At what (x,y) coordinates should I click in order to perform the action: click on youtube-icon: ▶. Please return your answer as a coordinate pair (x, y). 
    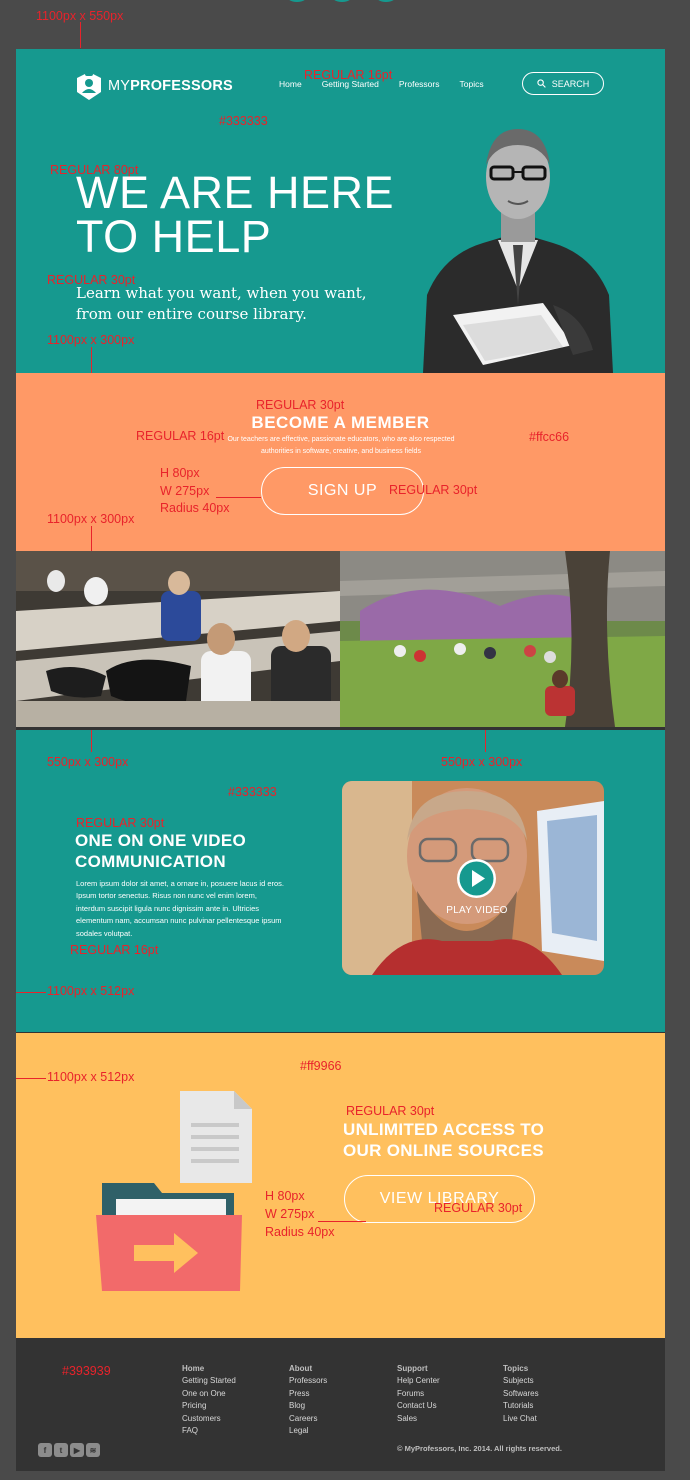
    Looking at the image, I should click on (77, 1450).